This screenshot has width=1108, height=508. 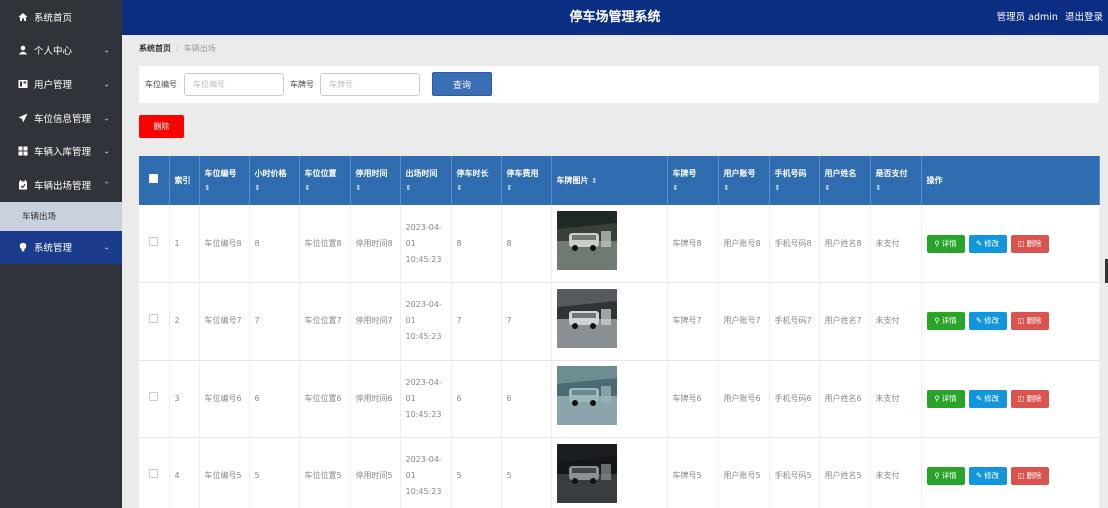 I want to click on breadcrumb-current: 车辆出场, so click(x=199, y=48).